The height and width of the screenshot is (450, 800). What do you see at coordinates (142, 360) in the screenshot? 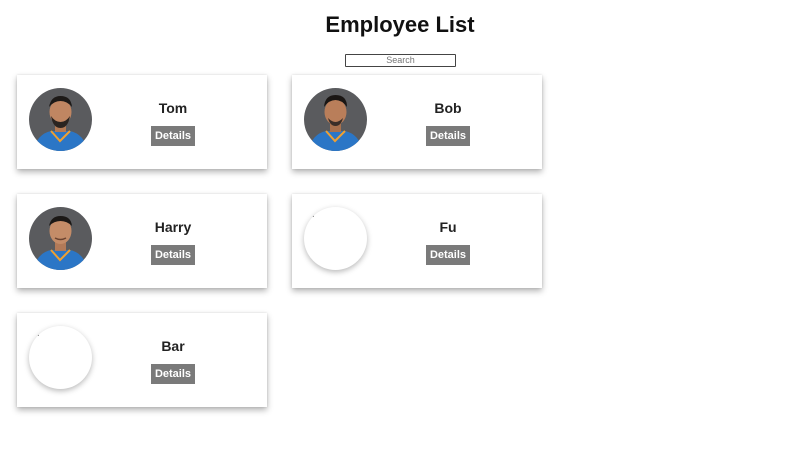
I see `employee-card: Bar Details` at bounding box center [142, 360].